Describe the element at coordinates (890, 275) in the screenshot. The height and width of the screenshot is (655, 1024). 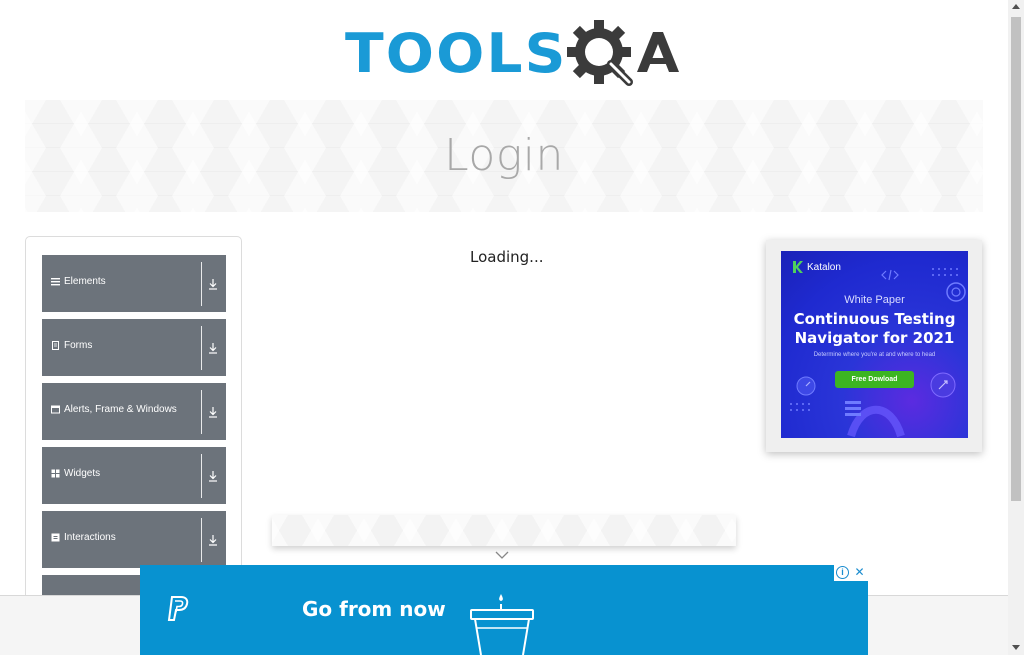
I see `code-icon` at that location.